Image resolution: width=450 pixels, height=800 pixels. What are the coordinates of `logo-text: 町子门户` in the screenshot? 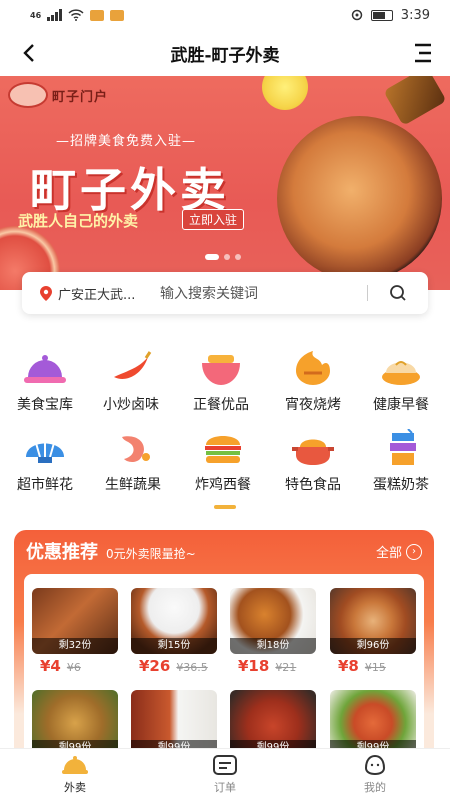 It's located at (80, 97).